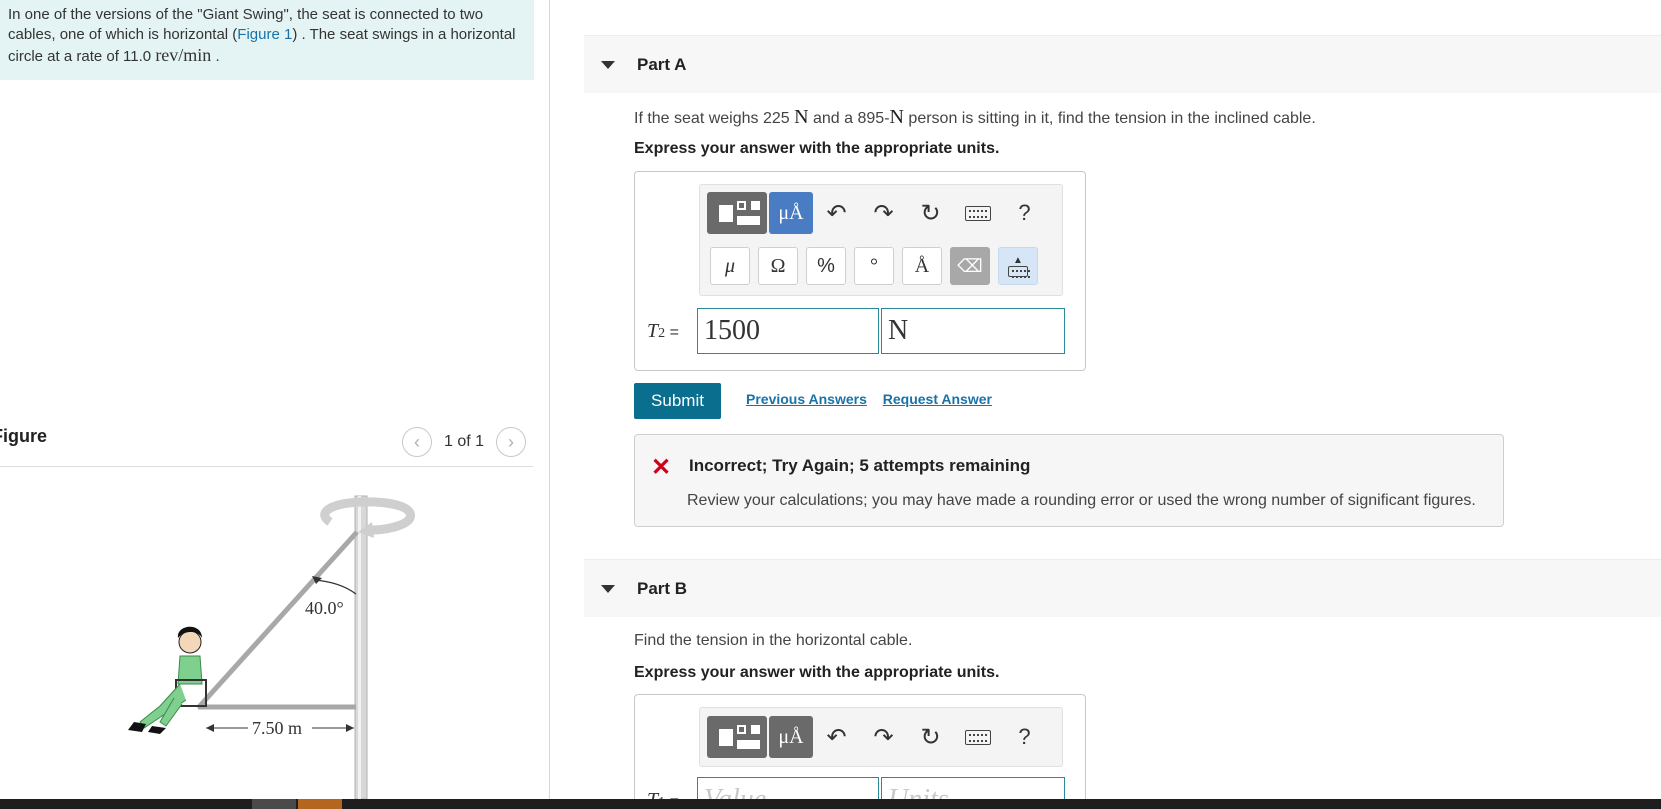 The width and height of the screenshot is (1661, 809). Describe the element at coordinates (730, 266) in the screenshot. I see `symbol-mu-button: μ` at that location.